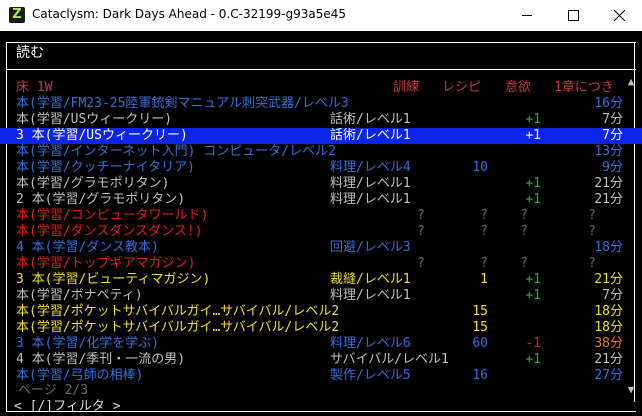 The image size is (642, 416). I want to click on book-name: 本(学習/グラモポリタン), so click(93, 183).